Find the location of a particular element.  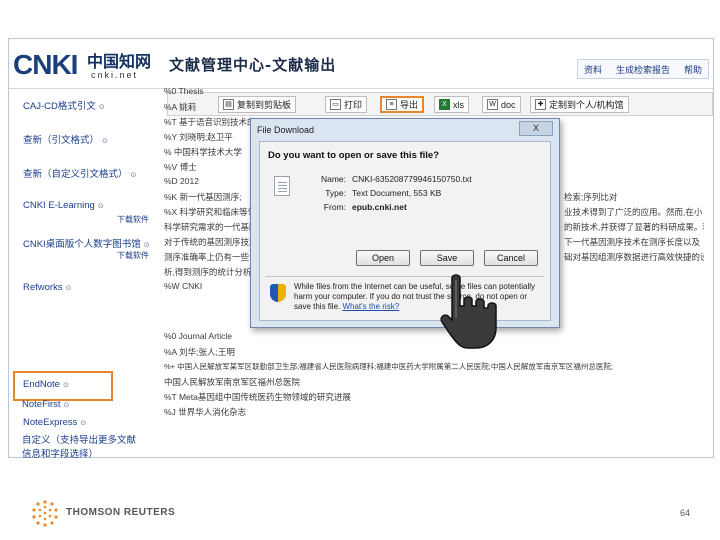

sidebar-item-label: NoteExpress is located at coordinates (50, 422).